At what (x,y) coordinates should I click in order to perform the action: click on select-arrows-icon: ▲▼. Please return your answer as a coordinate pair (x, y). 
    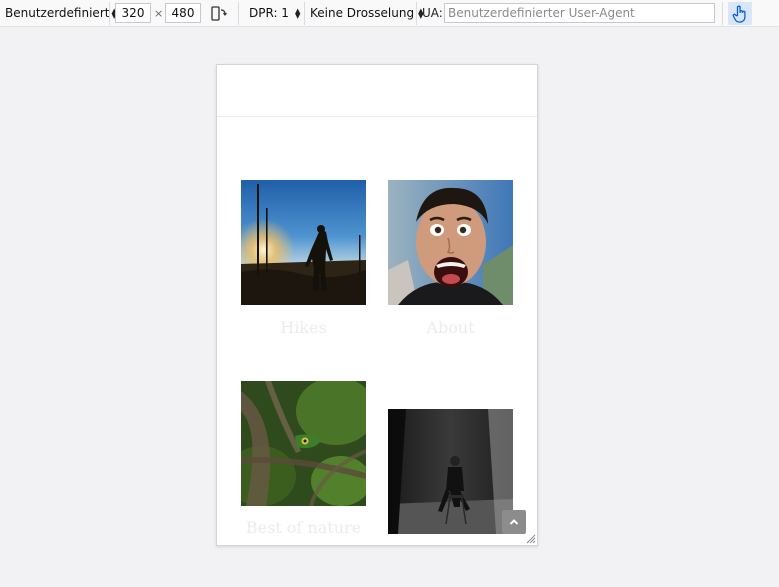
    Looking at the image, I should click on (297, 13).